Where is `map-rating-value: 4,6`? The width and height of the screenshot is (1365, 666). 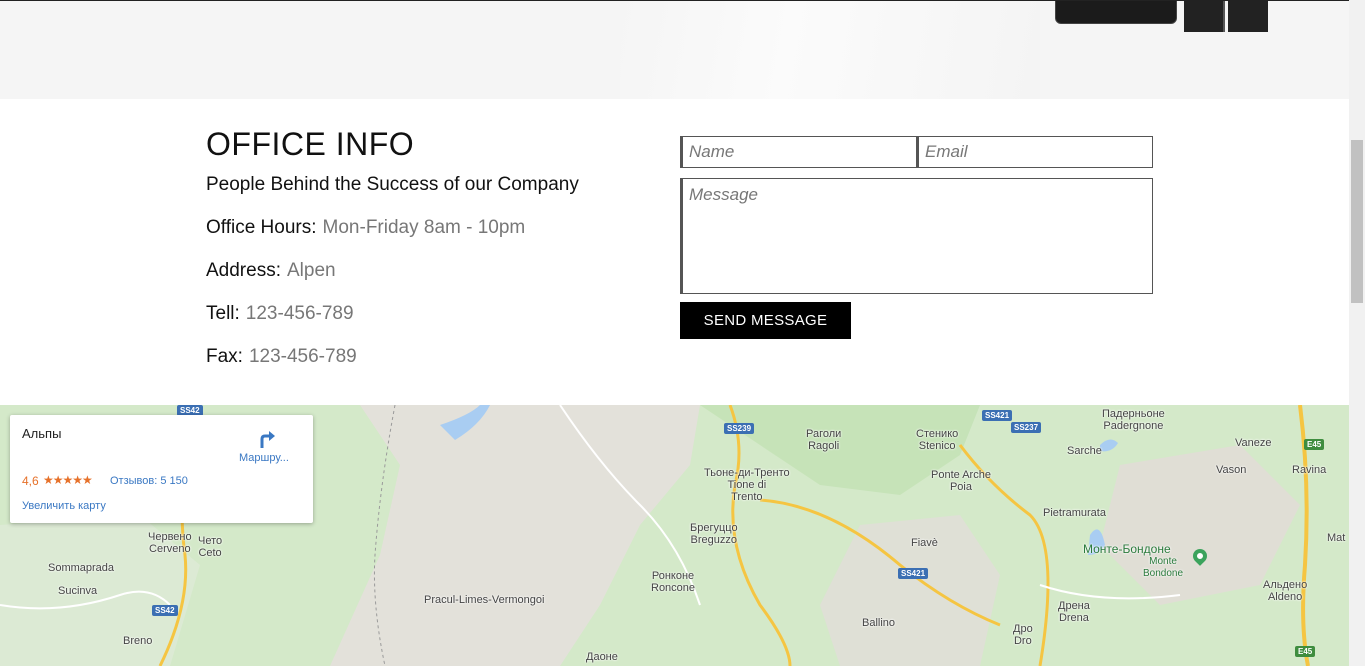 map-rating-value: 4,6 is located at coordinates (30, 481).